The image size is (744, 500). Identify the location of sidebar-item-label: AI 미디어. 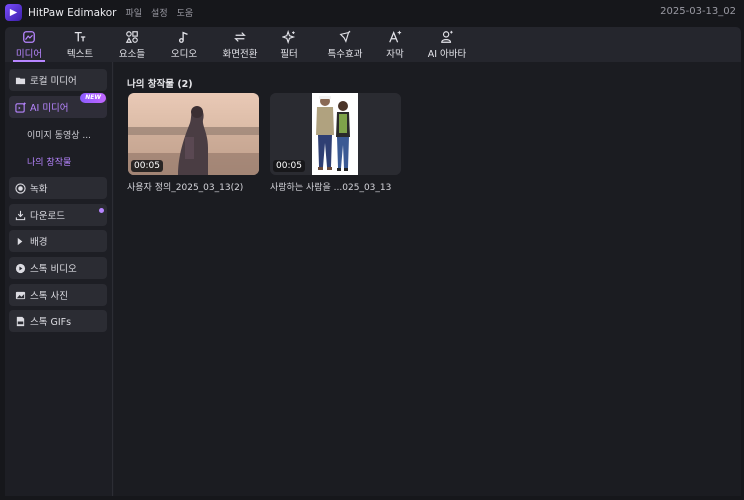
(49, 108).